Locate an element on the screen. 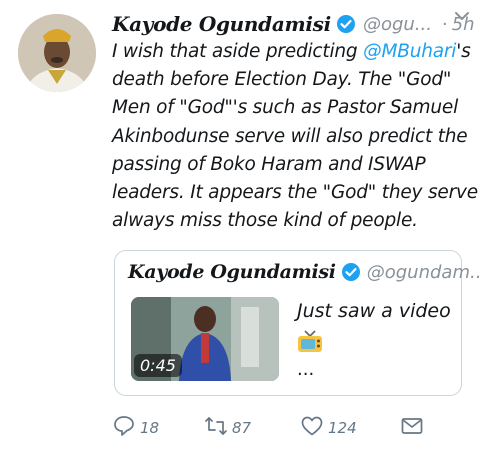 This screenshot has height=450, width=480. like-button: 124 is located at coordinates (328, 428).